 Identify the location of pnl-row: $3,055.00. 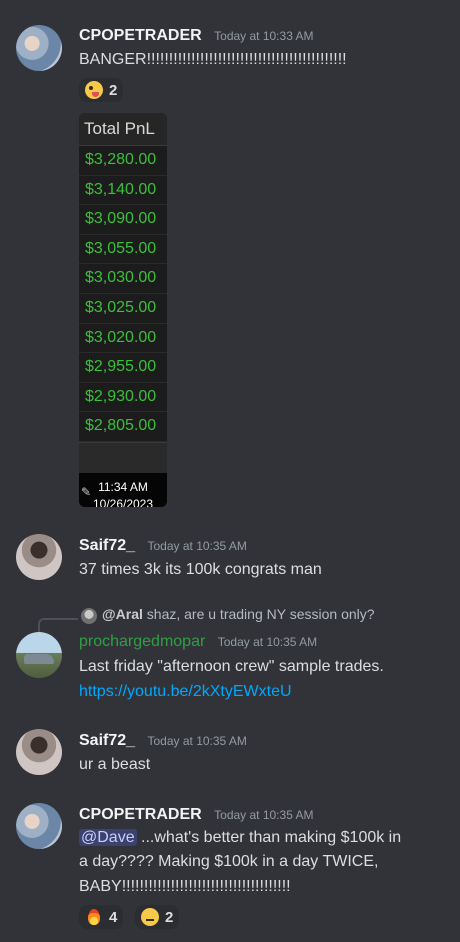
(123, 250).